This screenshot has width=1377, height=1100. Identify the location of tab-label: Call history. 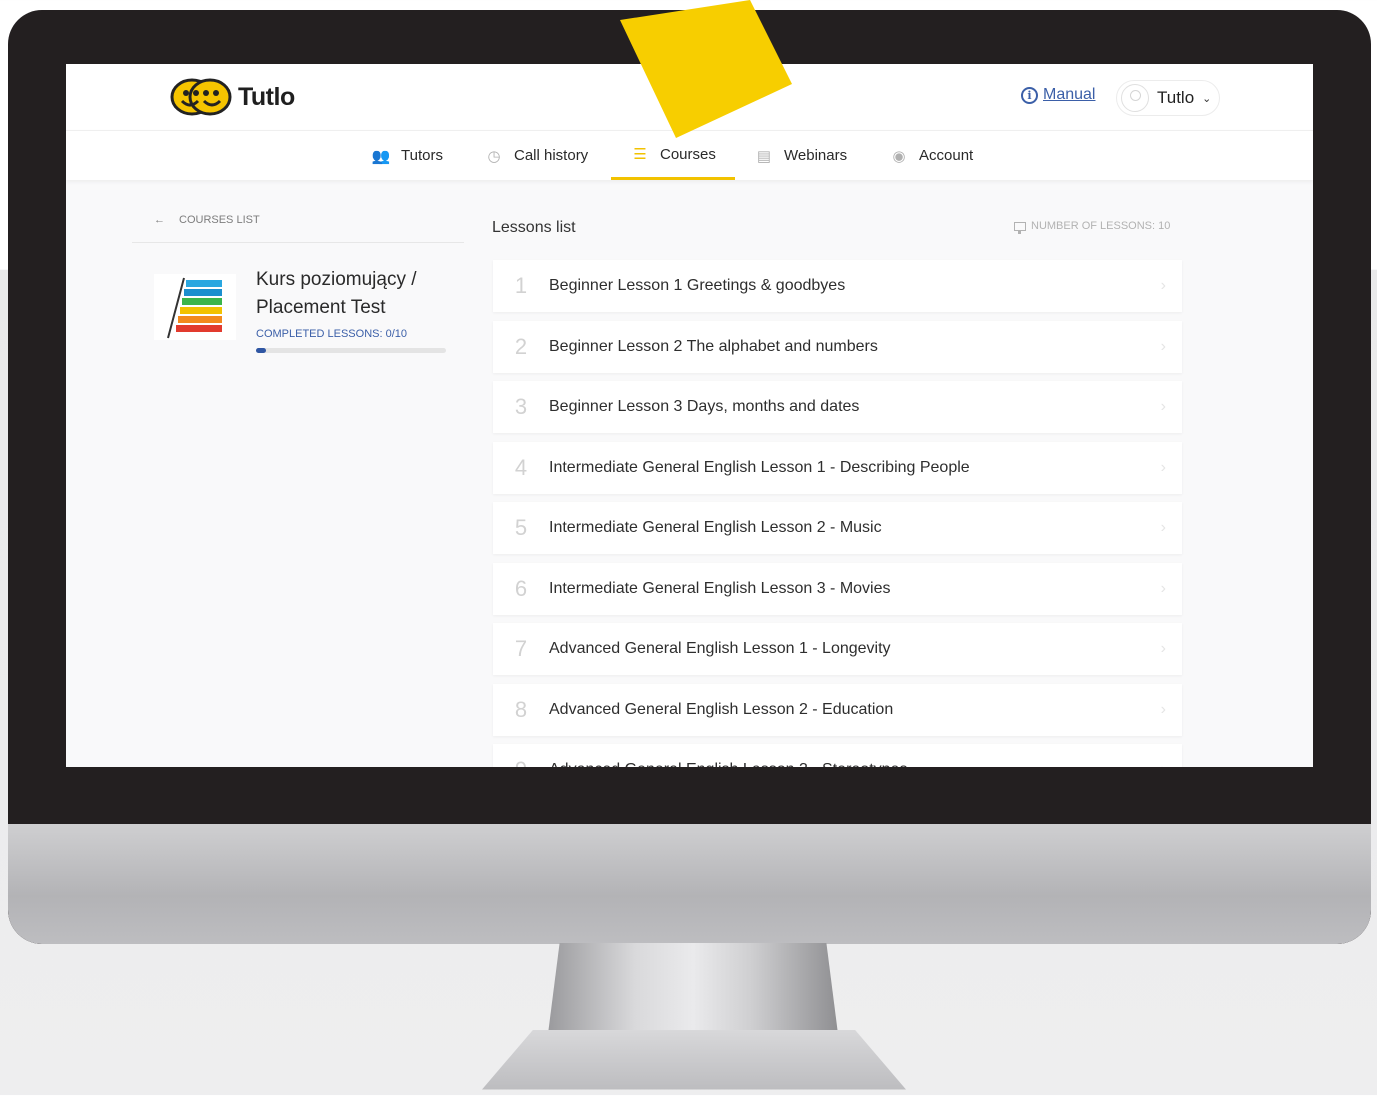
(551, 155).